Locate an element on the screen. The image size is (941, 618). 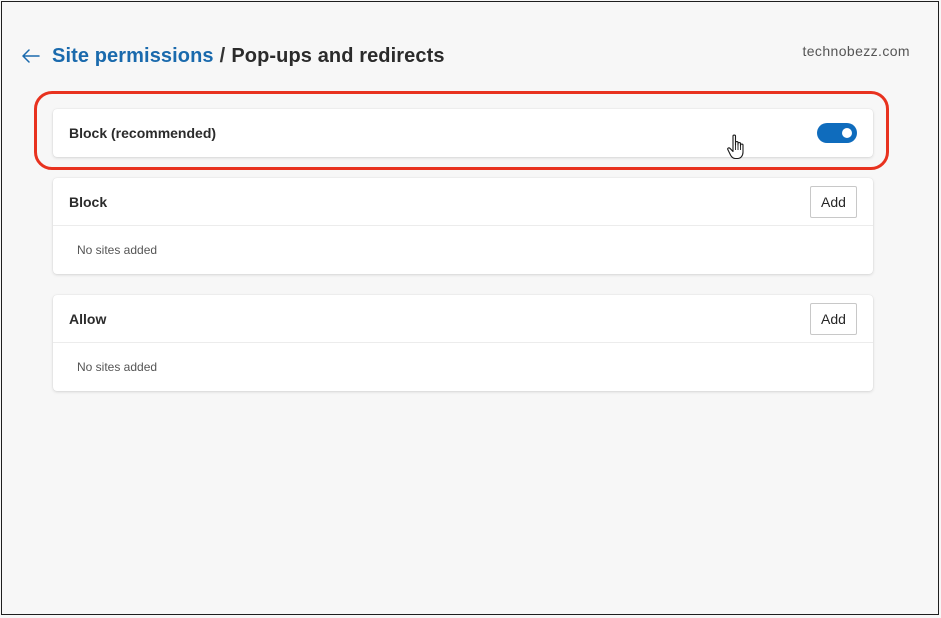
block-list-empty-text: No sites added is located at coordinates (117, 250).